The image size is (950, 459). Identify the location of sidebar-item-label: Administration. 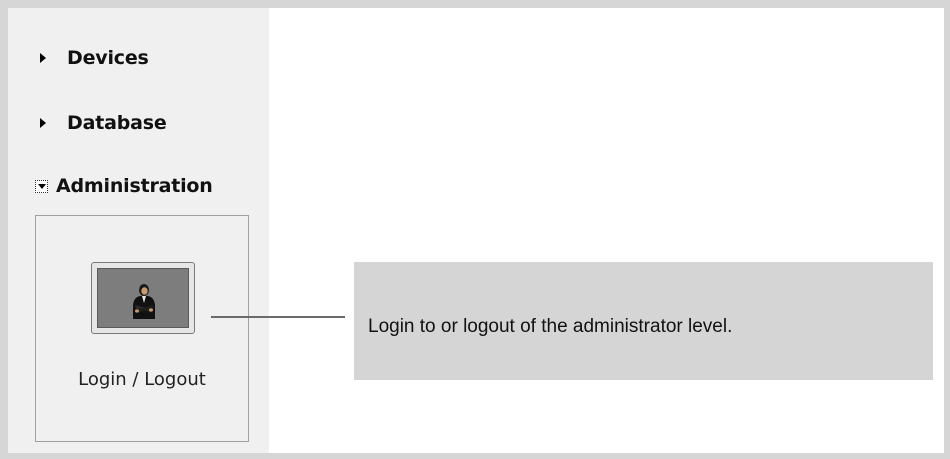
(134, 186).